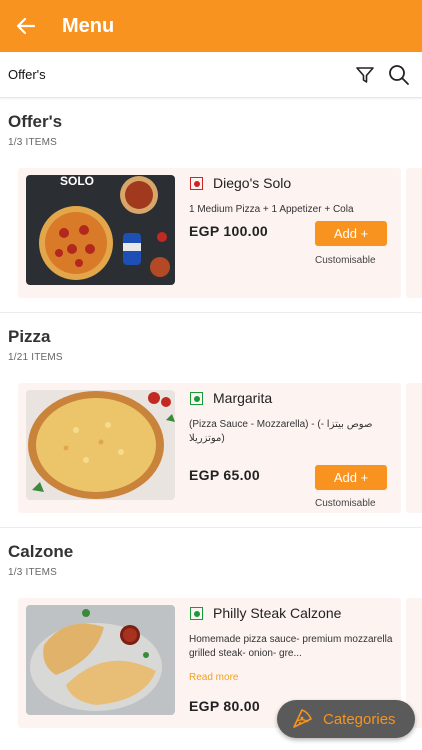 The height and width of the screenshot is (750, 422). What do you see at coordinates (211, 26) in the screenshot?
I see `top-app-bar: Menu` at bounding box center [211, 26].